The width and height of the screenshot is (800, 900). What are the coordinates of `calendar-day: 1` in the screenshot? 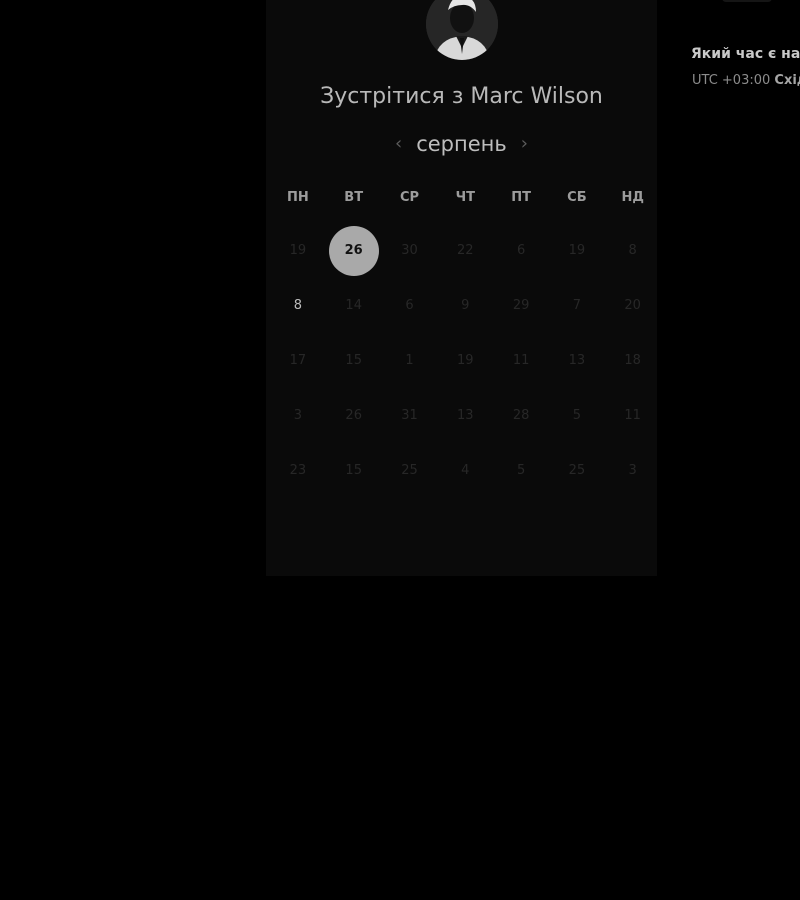 It's located at (410, 360).